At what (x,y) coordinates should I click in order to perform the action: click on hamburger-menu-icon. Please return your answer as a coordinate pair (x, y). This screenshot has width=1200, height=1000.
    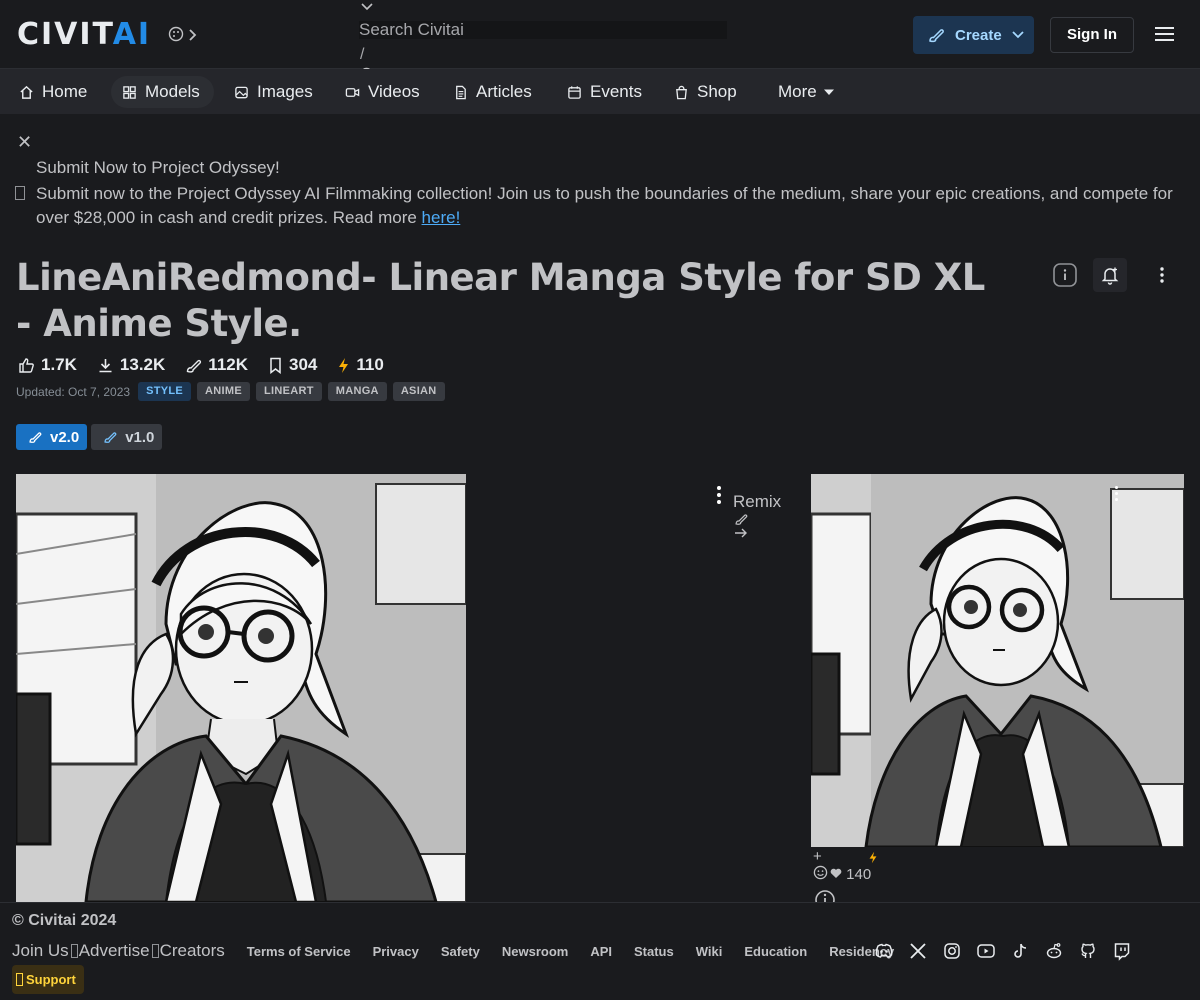
    Looking at the image, I should click on (1164, 34).